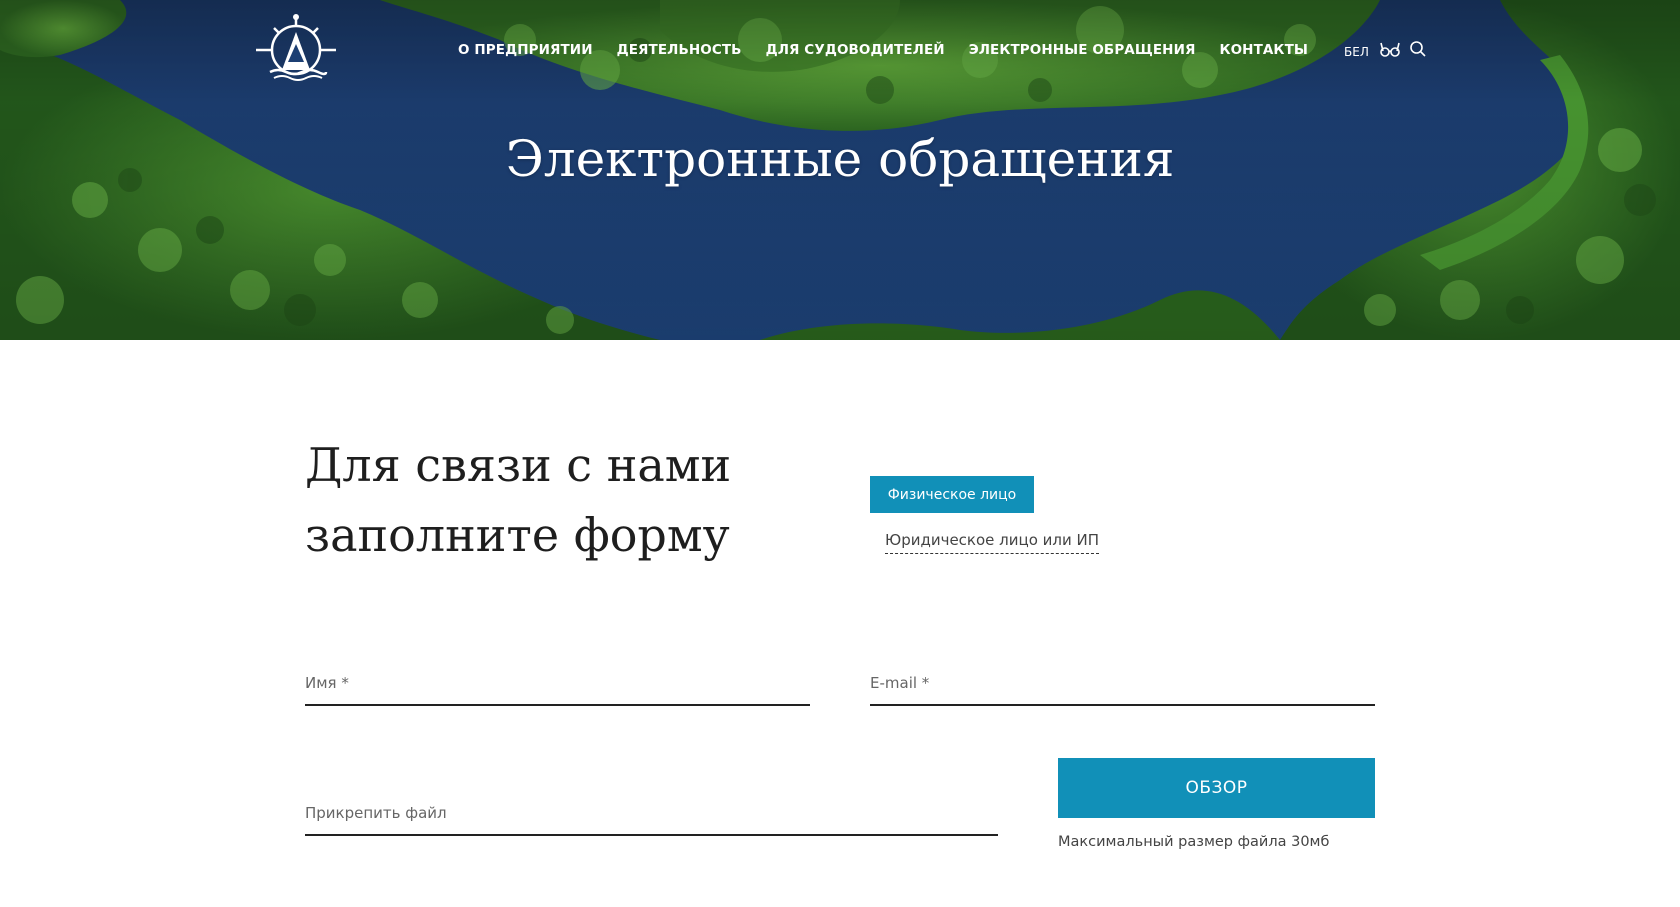 The image size is (1680, 907). I want to click on file-size-note: Максимальный размер файла 30мб, so click(1194, 842).